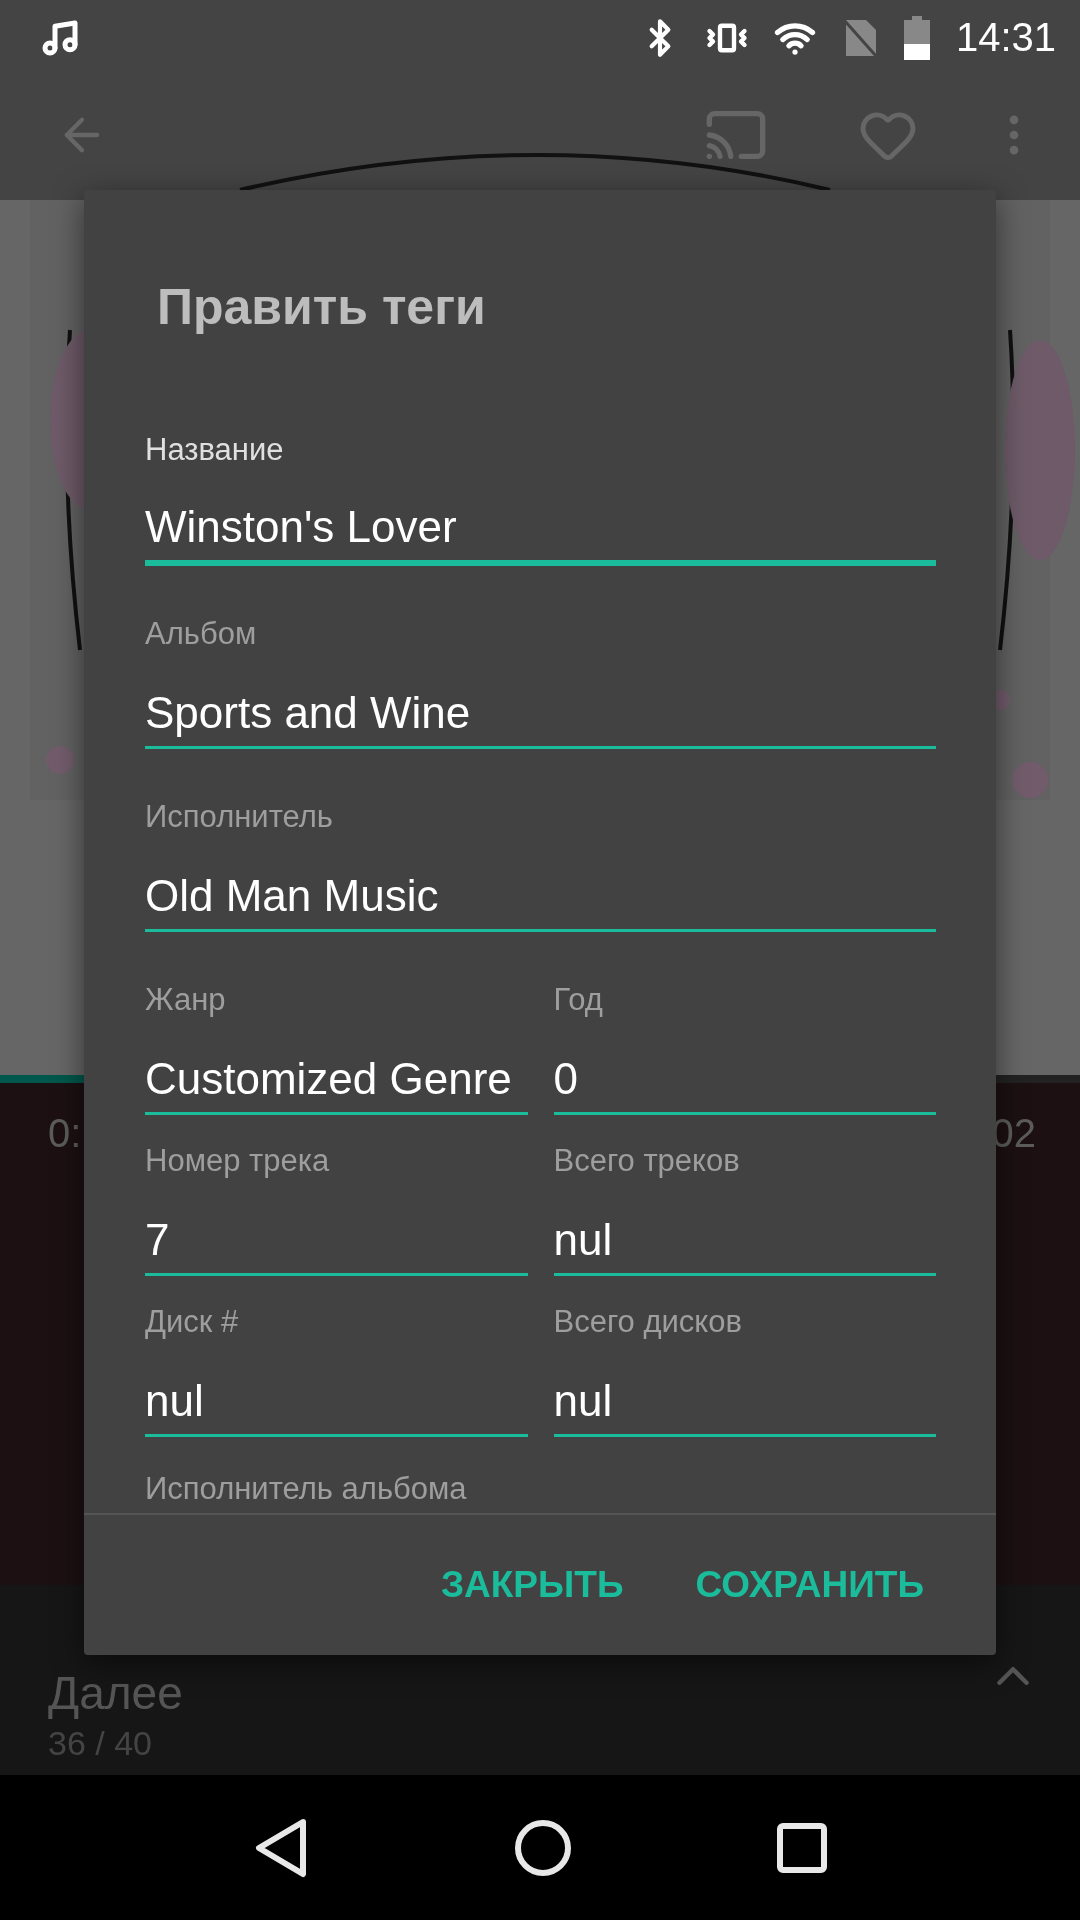 This screenshot has height=1920, width=1080. I want to click on queue-title: Далее, so click(116, 1693).